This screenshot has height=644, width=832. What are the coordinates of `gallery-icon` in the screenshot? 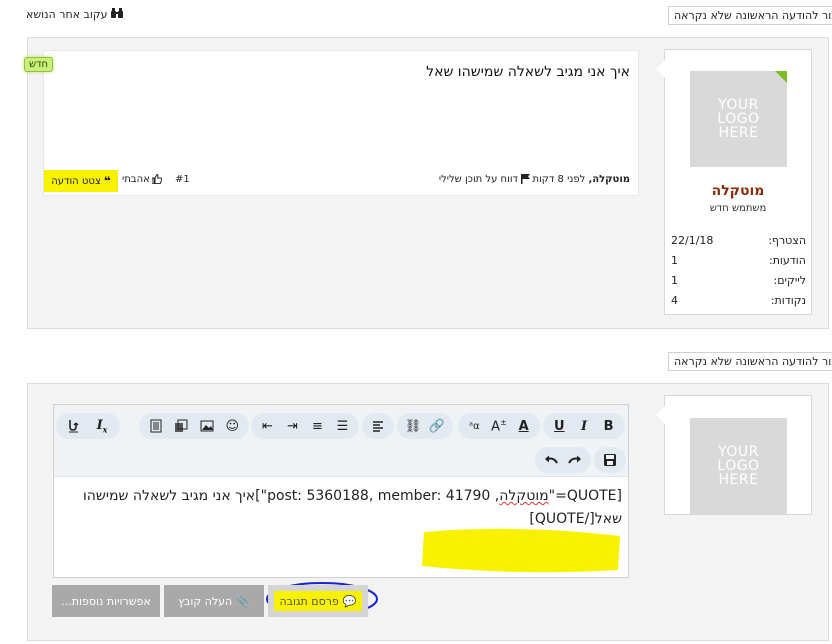 It's located at (181, 426).